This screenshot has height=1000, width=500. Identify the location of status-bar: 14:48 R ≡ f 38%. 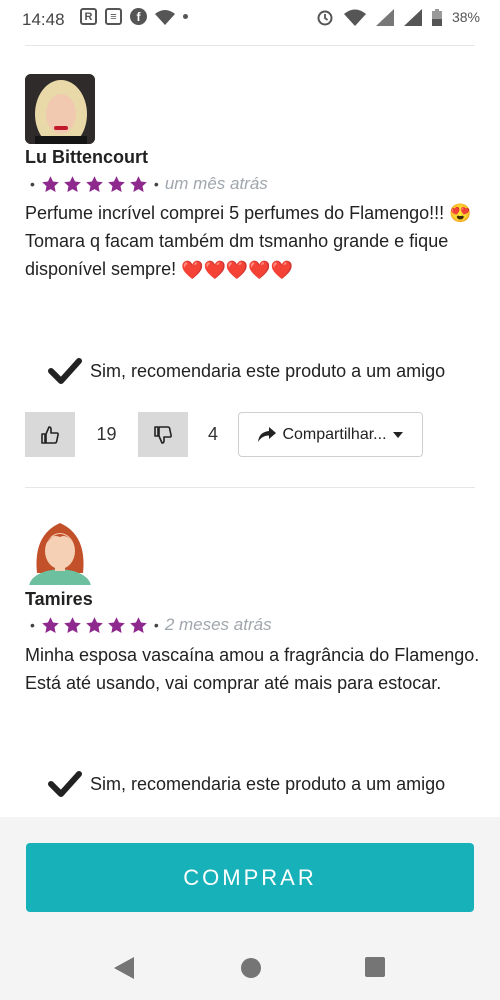
(250, 19).